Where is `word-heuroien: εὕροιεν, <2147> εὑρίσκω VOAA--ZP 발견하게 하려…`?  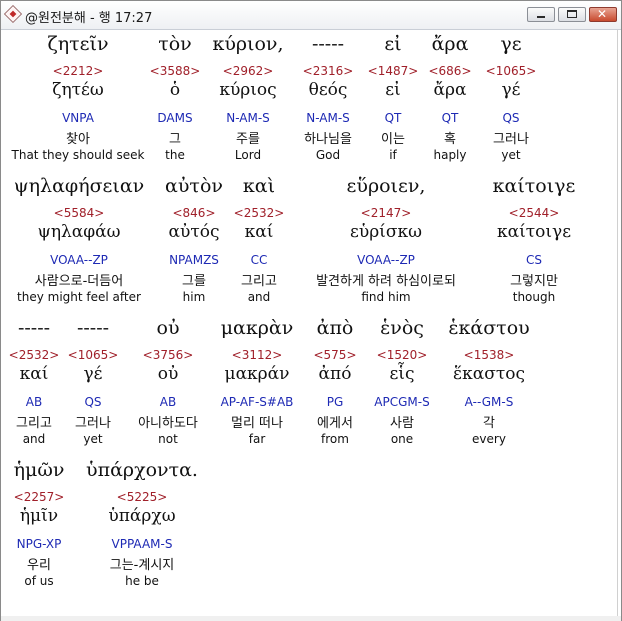
word-heuroien: εὕροιεν, <2147> εὑρίσκω VOAA--ZP 발견하게 하려… is located at coordinates (386, 243).